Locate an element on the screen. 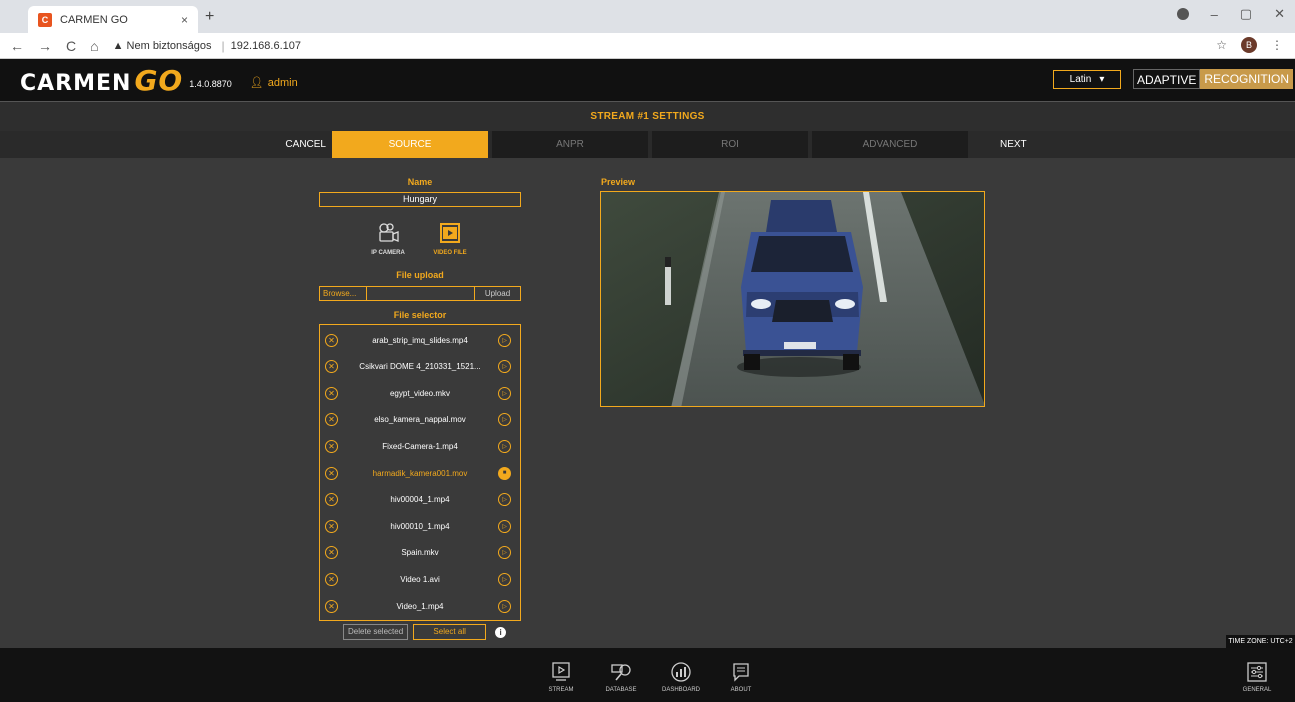 The width and height of the screenshot is (1295, 702). database-icon is located at coordinates (621, 672).